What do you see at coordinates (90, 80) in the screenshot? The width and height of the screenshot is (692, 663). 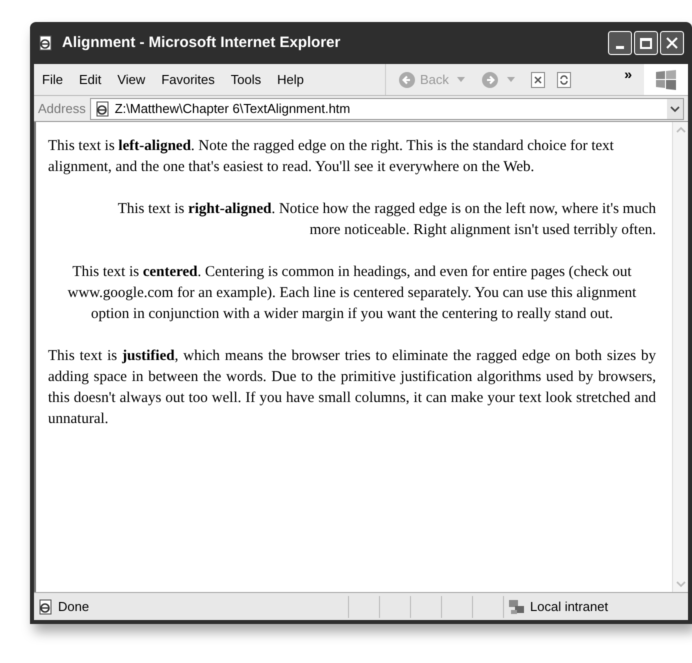 I see `menu-item: Edit` at bounding box center [90, 80].